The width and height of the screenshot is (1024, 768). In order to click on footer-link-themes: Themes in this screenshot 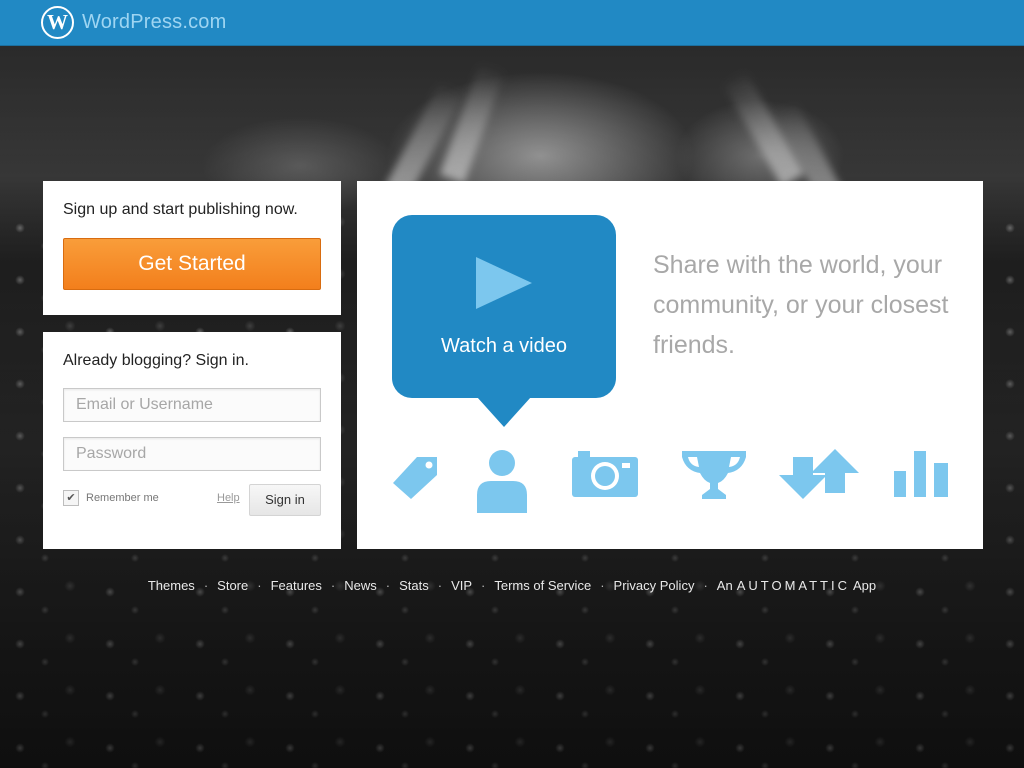, I will do `click(171, 585)`.